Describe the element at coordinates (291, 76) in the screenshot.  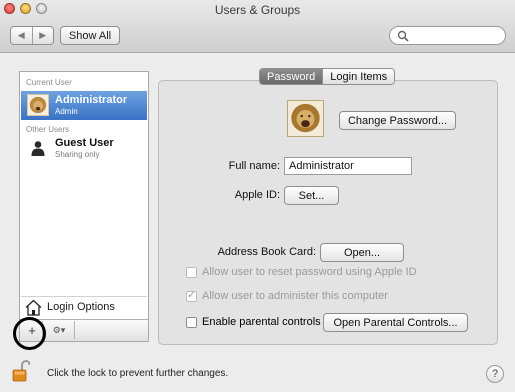
I see `tab-password: Password` at that location.